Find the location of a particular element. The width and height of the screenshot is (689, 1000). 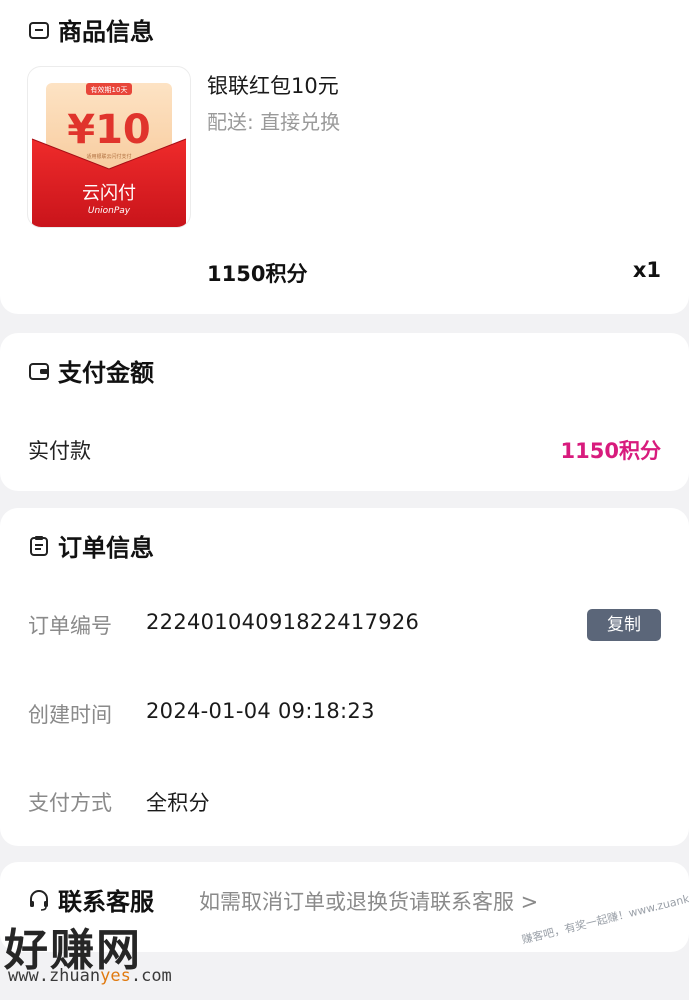

payment-title: 支付金额 is located at coordinates (106, 373).